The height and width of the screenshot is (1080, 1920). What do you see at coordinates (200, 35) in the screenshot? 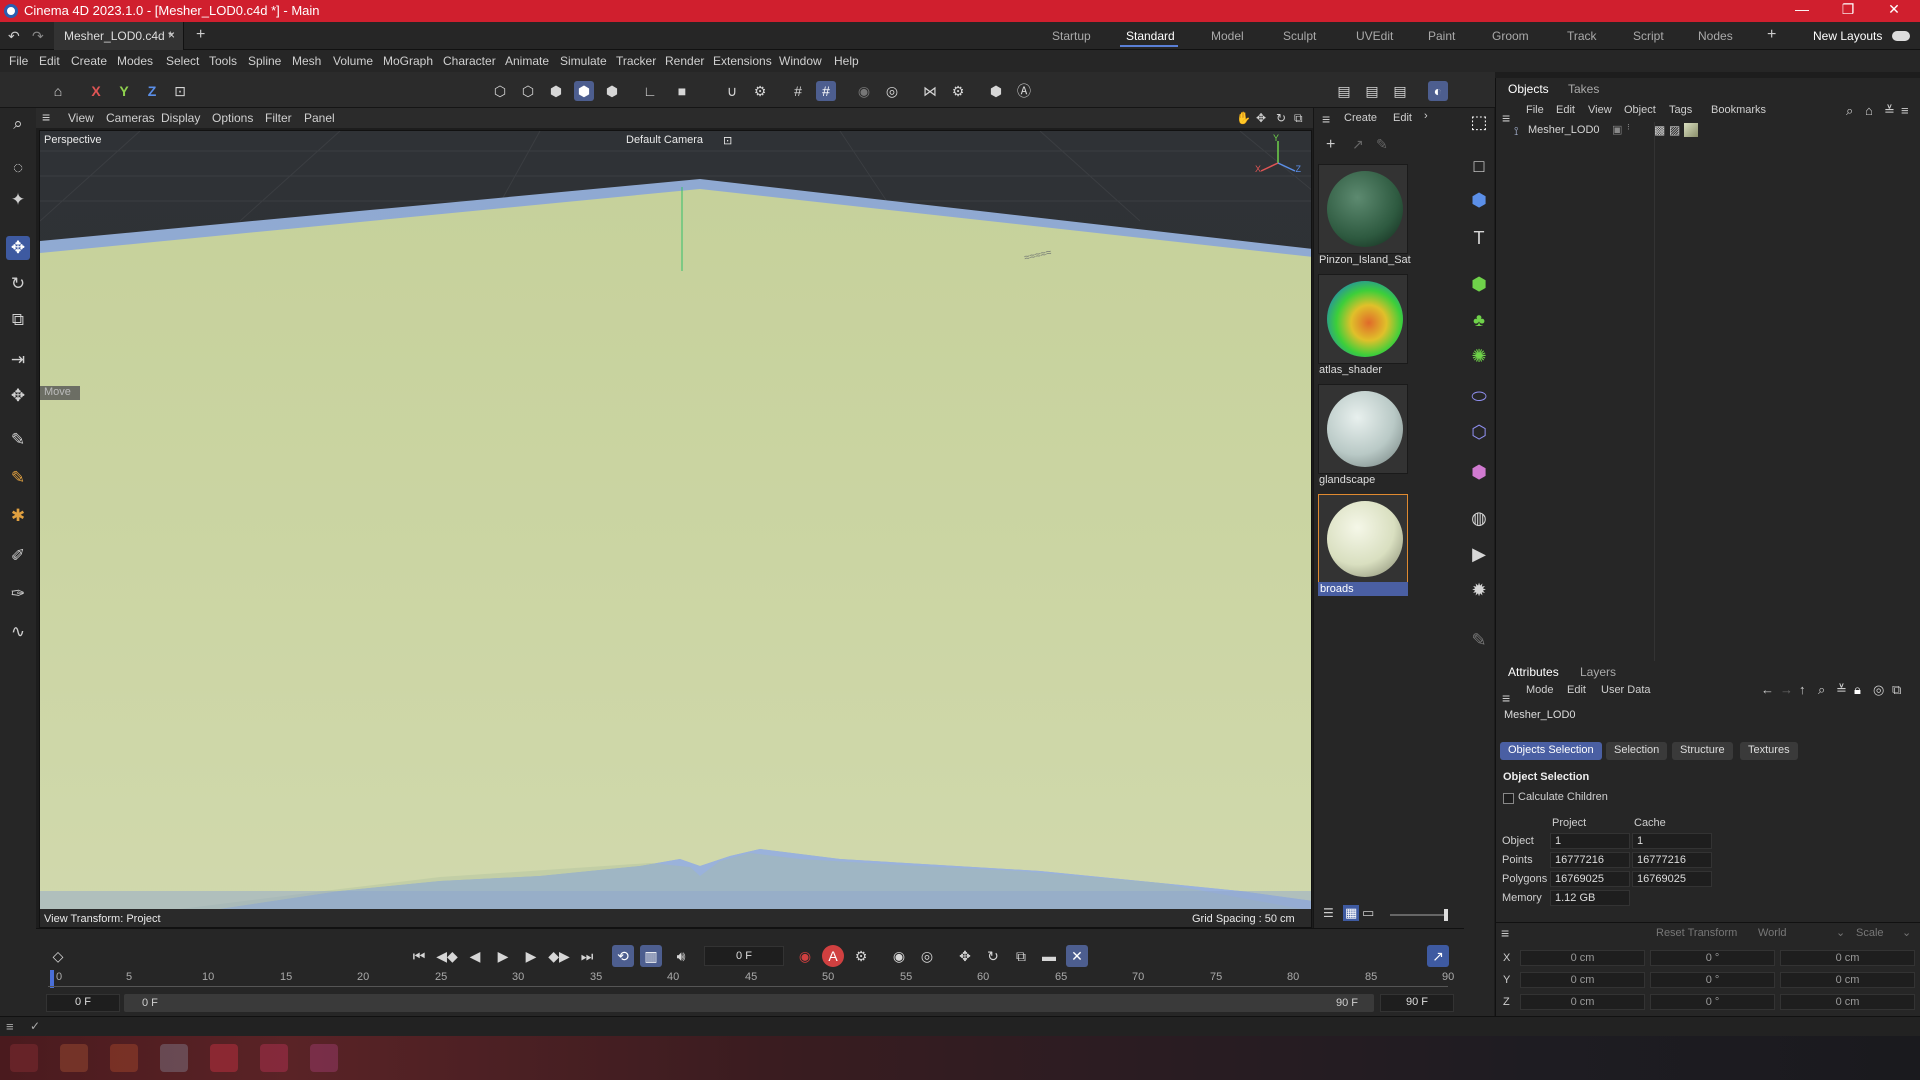
I see `add-document-icon: +` at bounding box center [200, 35].